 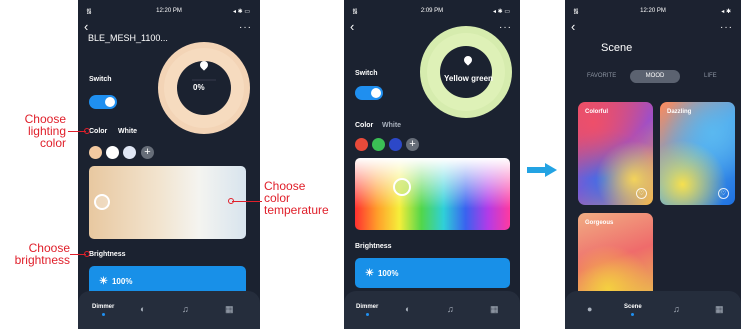 I want to click on scene-card-title: Colorful, so click(x=596, y=112).